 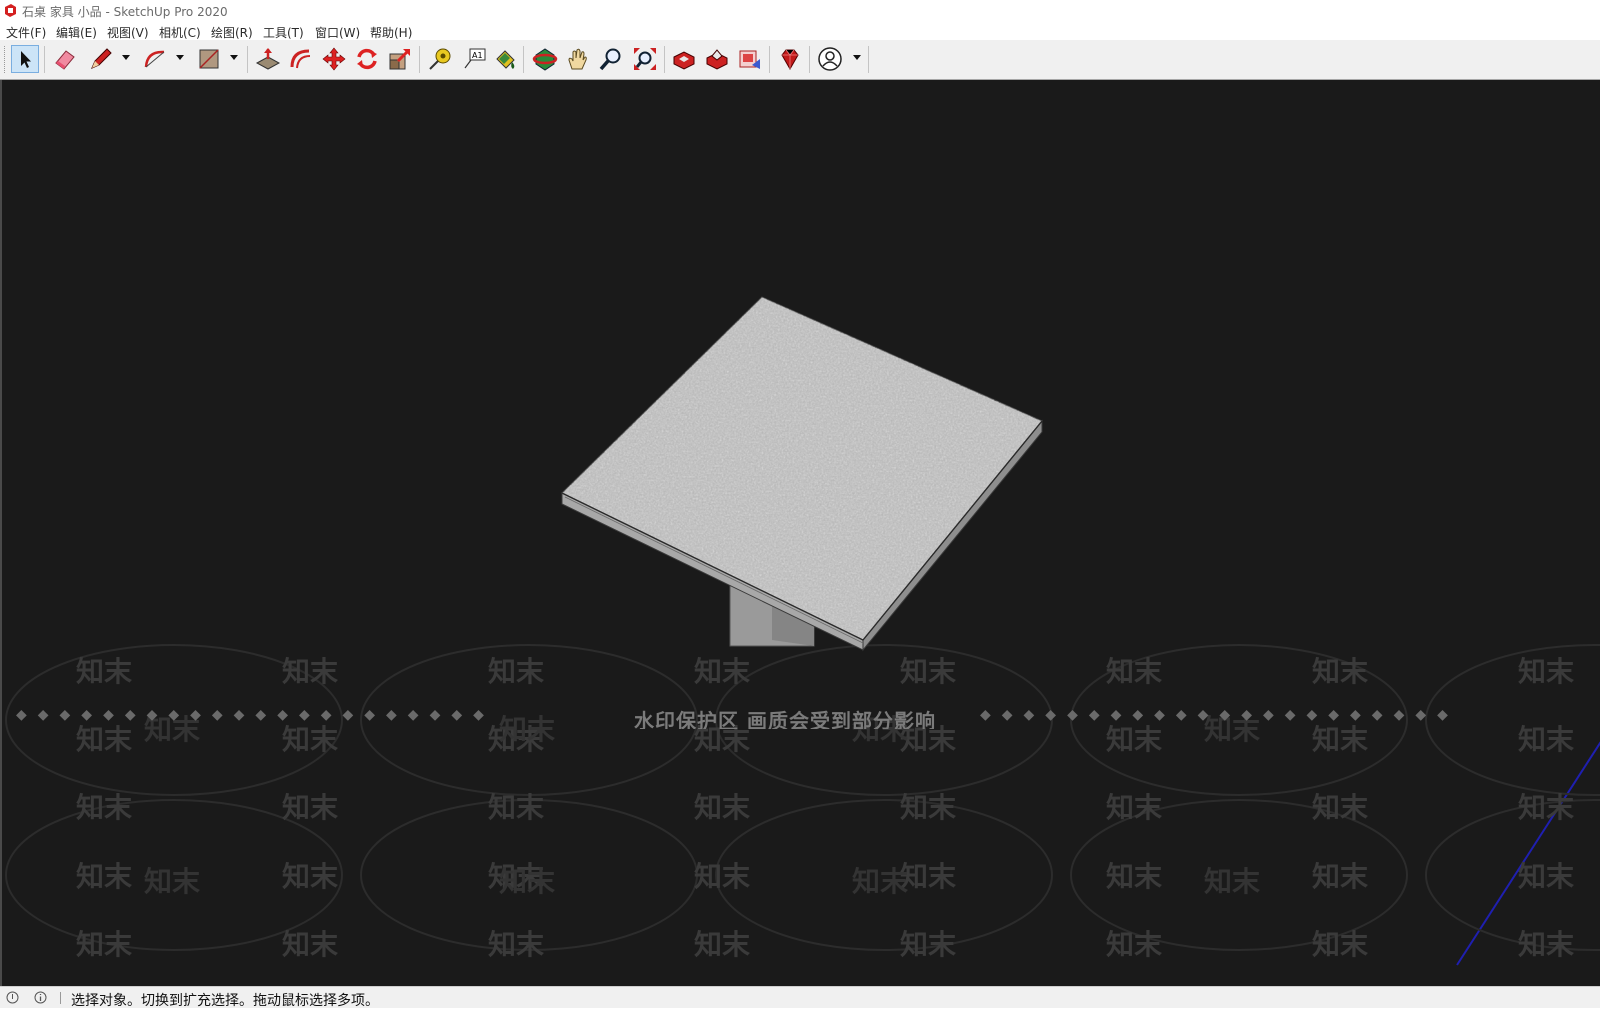 I want to click on send-to-layout-icon, so click(x=749, y=59).